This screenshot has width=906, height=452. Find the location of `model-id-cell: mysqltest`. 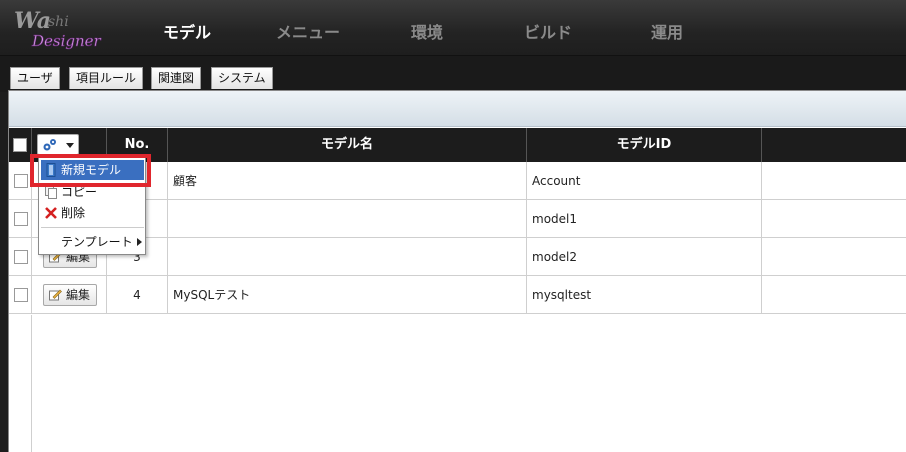

model-id-cell: mysqltest is located at coordinates (644, 295).